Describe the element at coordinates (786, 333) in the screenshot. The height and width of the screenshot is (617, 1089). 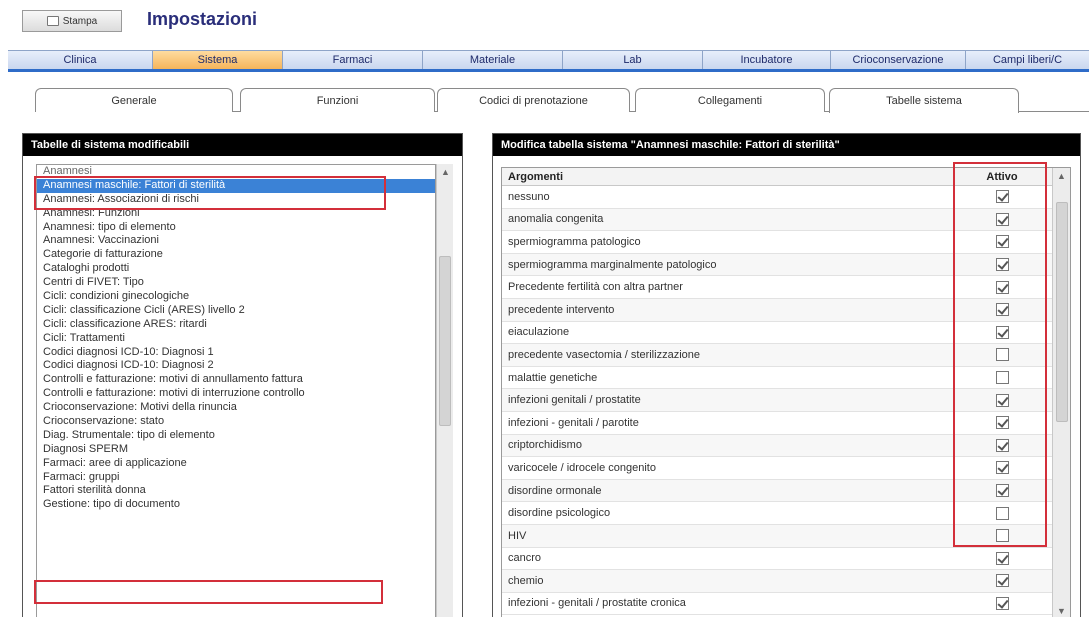
I see `table-row: eiaculazione` at that location.